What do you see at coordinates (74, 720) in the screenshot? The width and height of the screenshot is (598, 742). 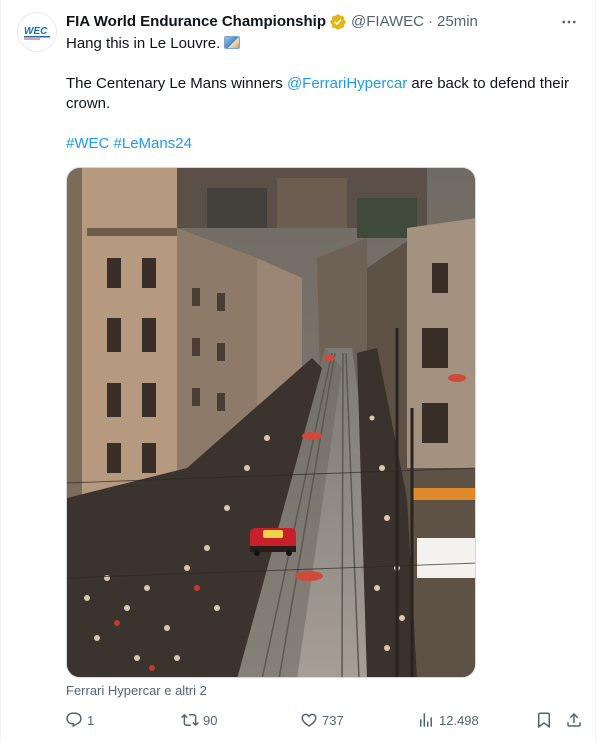 I see `reply-icon` at bounding box center [74, 720].